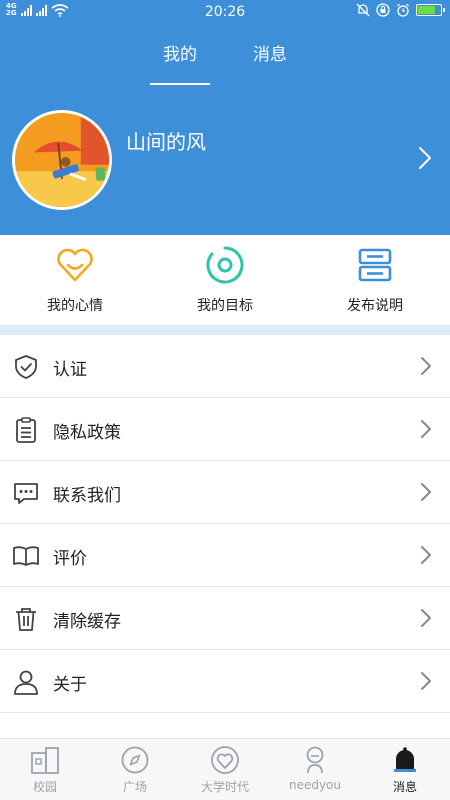 The image size is (450, 800). What do you see at coordinates (135, 760) in the screenshot?
I see `compass-icon` at bounding box center [135, 760].